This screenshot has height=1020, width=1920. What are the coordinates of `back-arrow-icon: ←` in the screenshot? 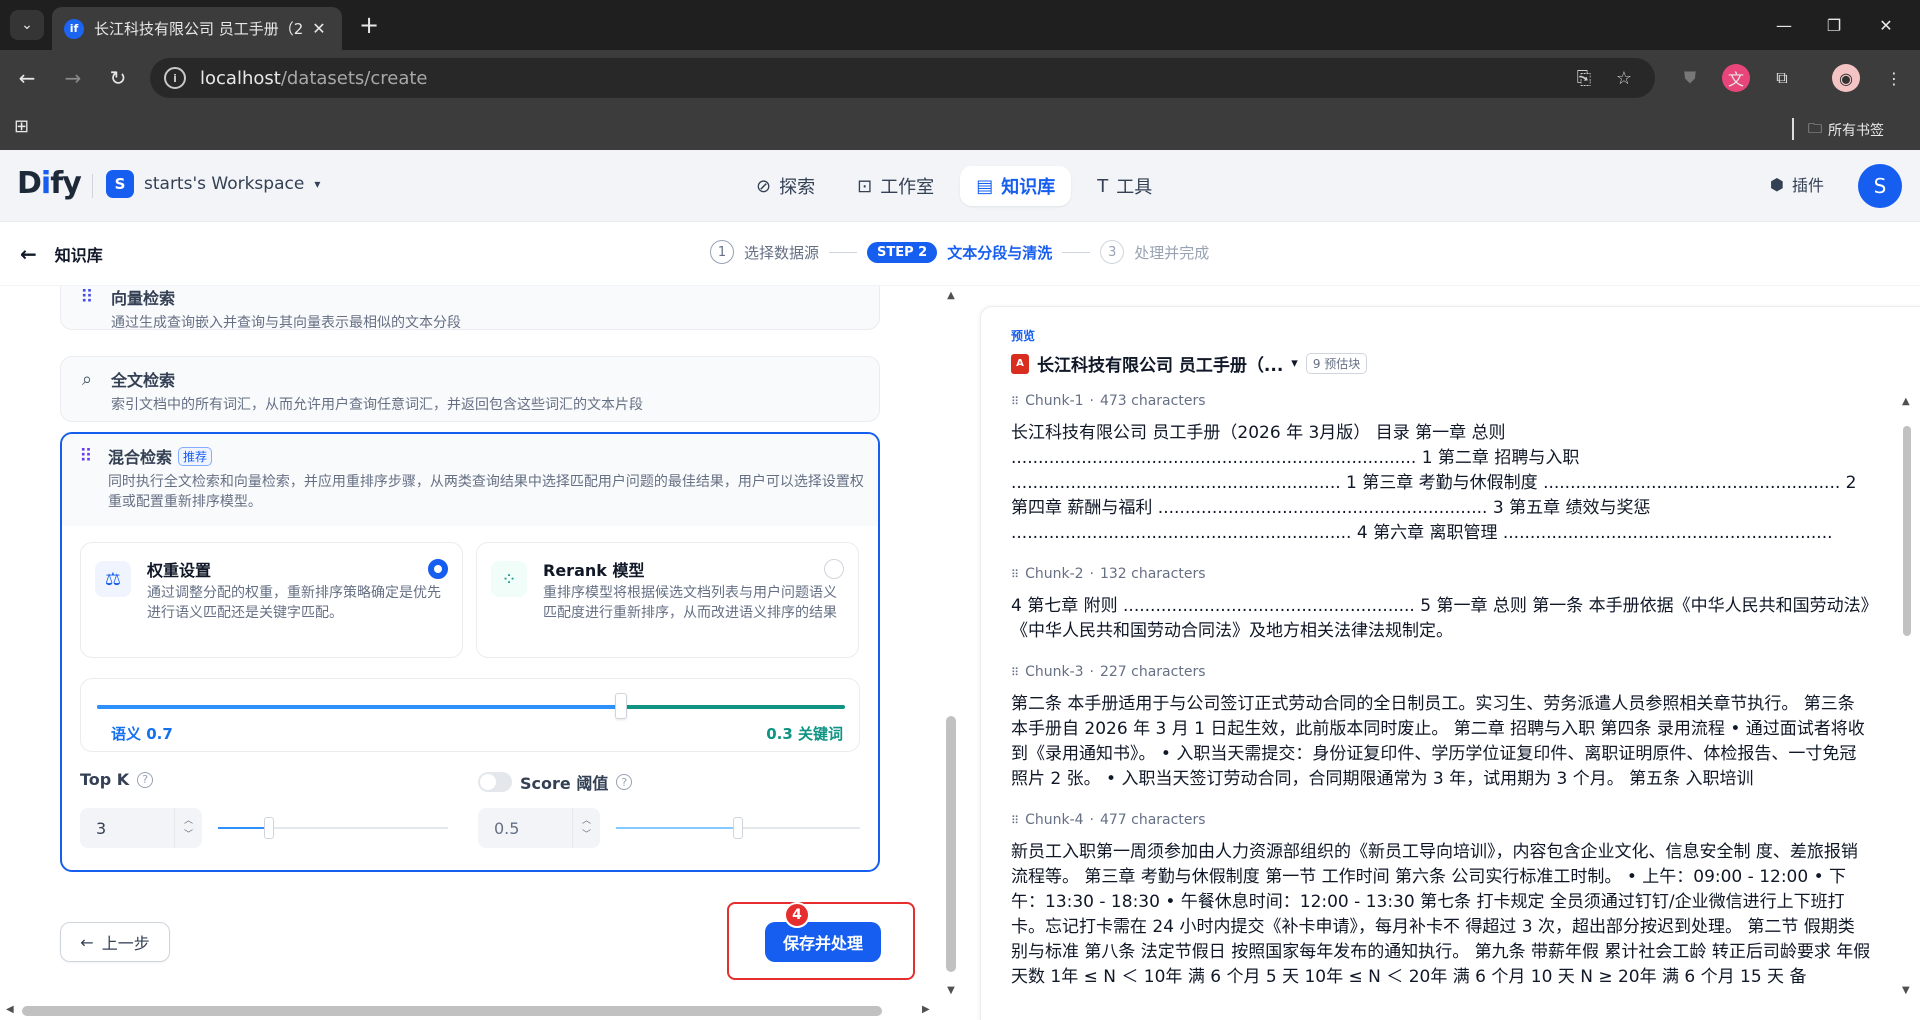 It's located at (27, 78).